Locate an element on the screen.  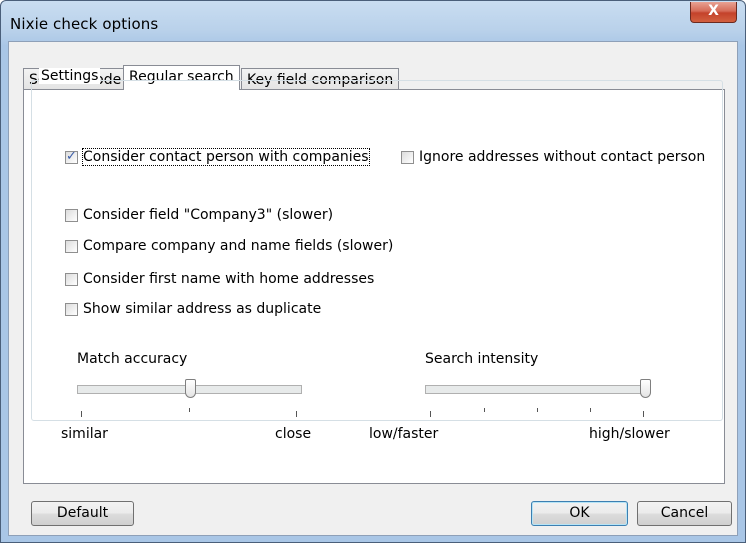
consider-first-name-checkbox: Consider first name with home addresses is located at coordinates (219, 279).